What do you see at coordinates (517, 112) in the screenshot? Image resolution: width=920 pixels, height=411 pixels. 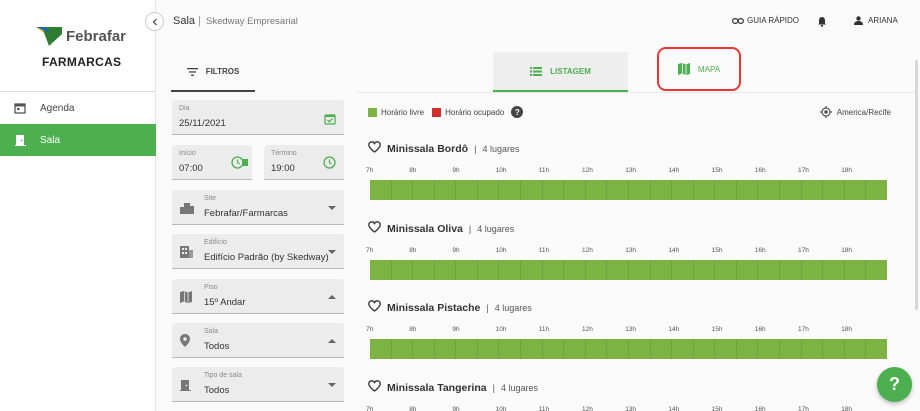 I see `help-icon: ?` at bounding box center [517, 112].